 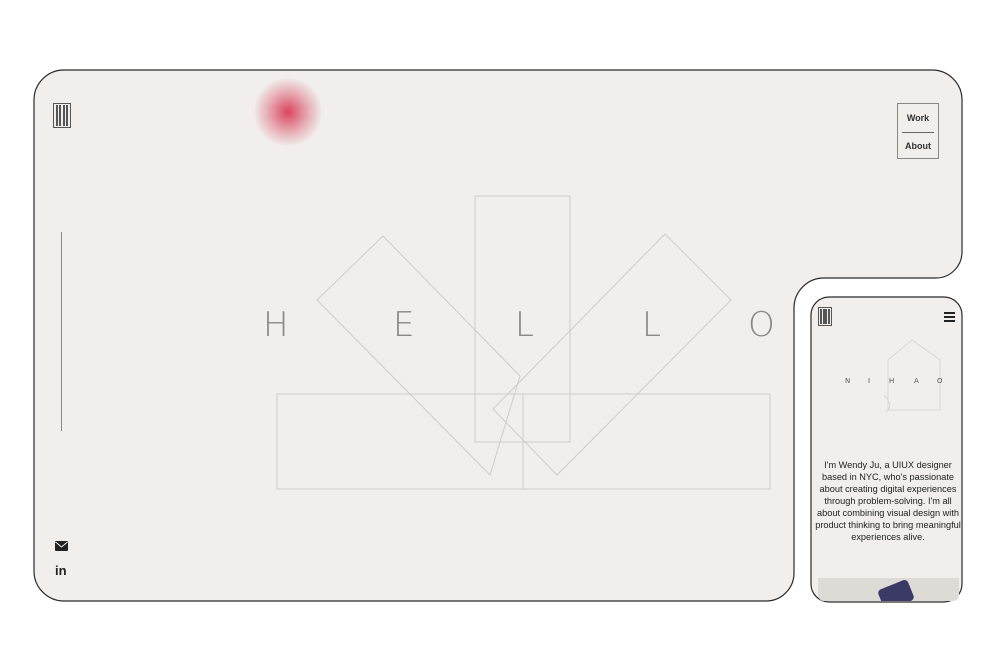 What do you see at coordinates (825, 316) in the screenshot?
I see `mobile-logo-bars-icon` at bounding box center [825, 316].